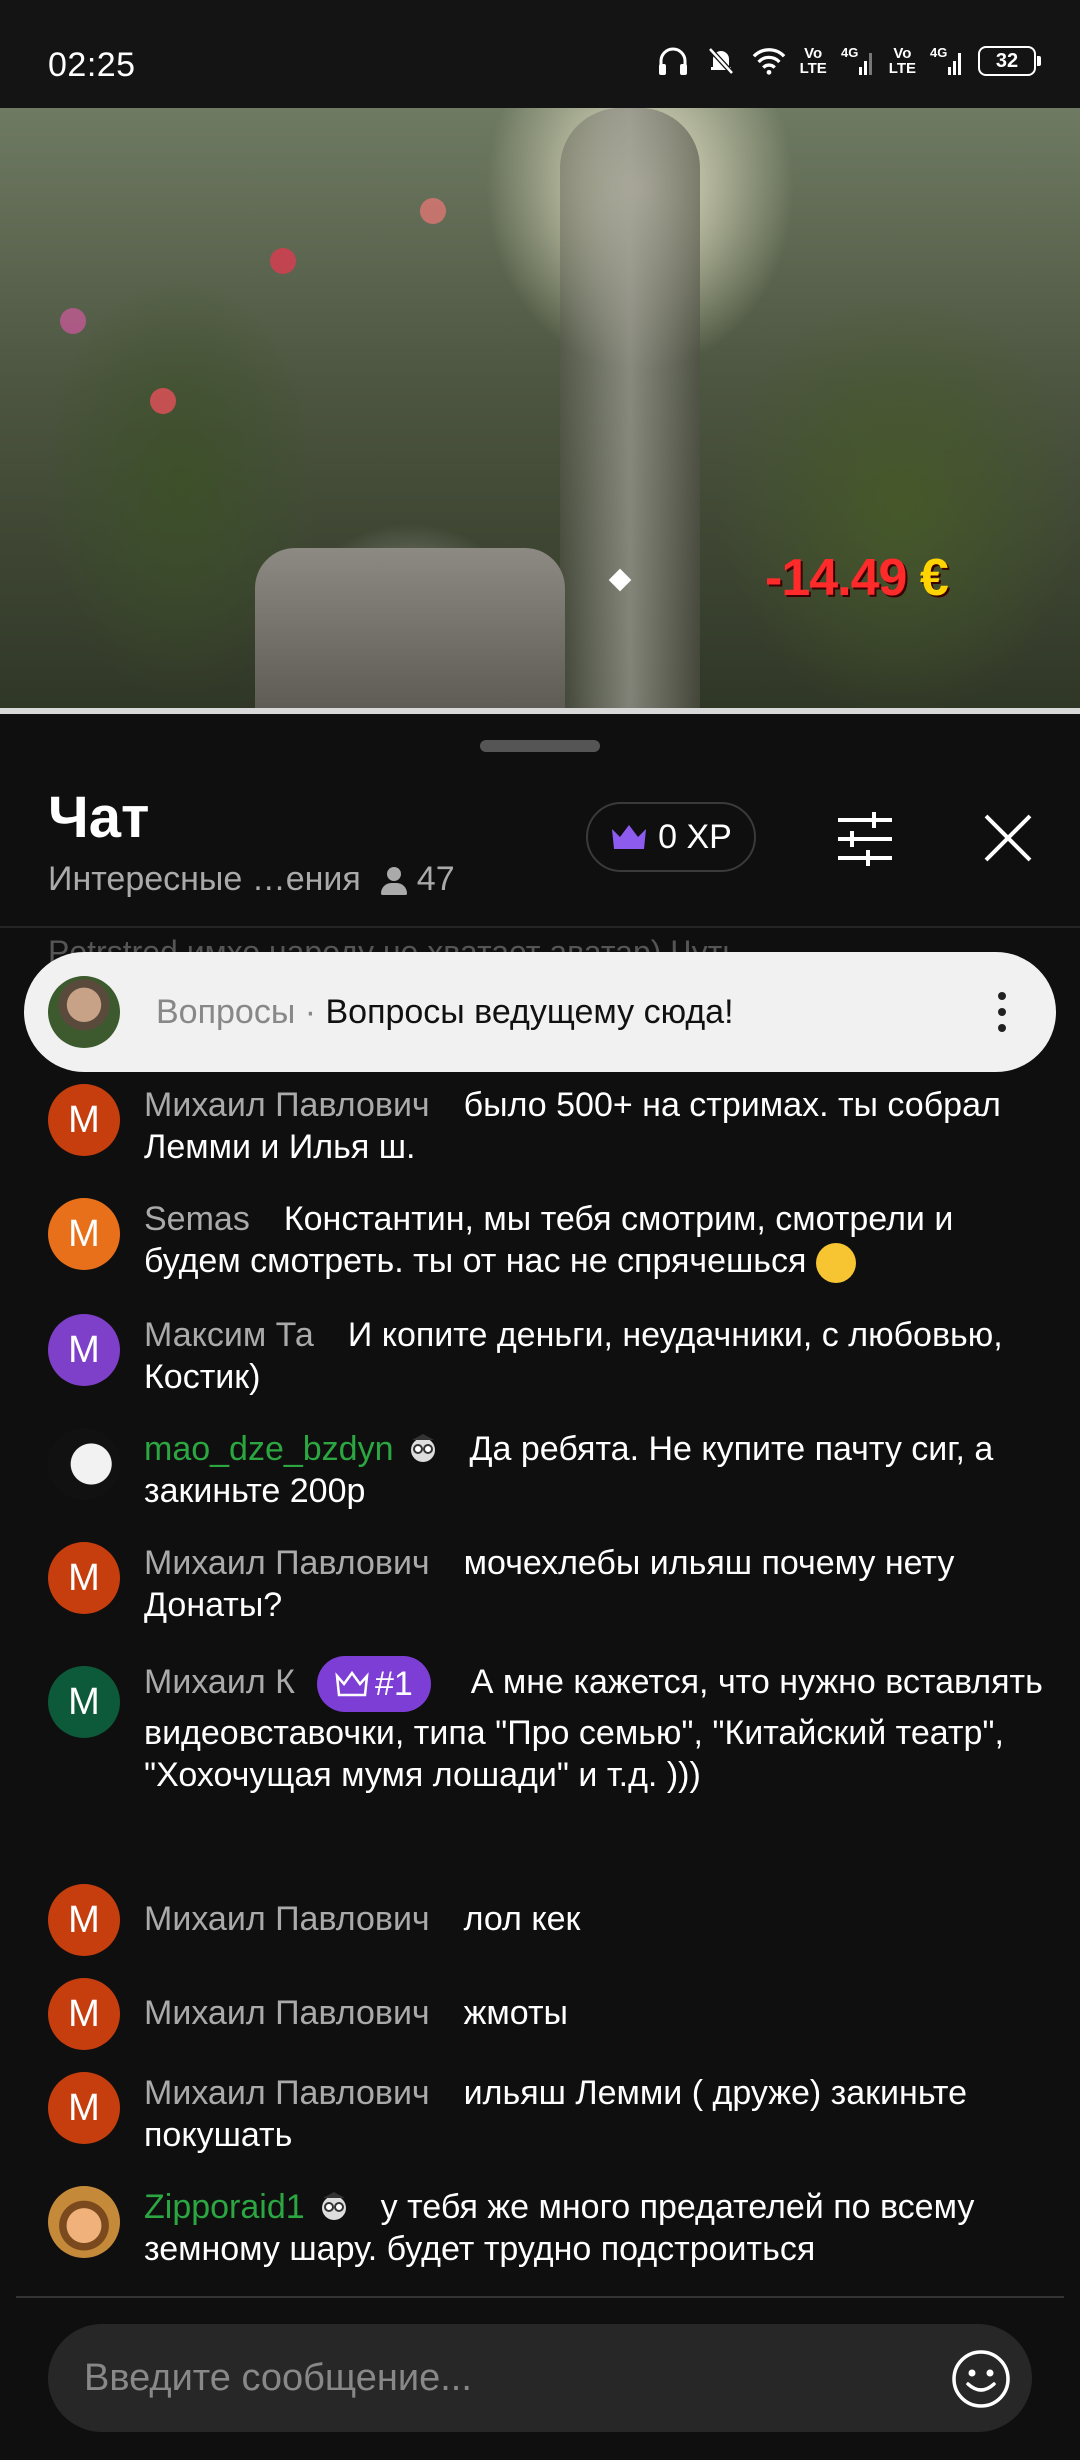  Describe the element at coordinates (204, 879) in the screenshot. I see `chat-subtitle-text: Интересные …ения` at that location.